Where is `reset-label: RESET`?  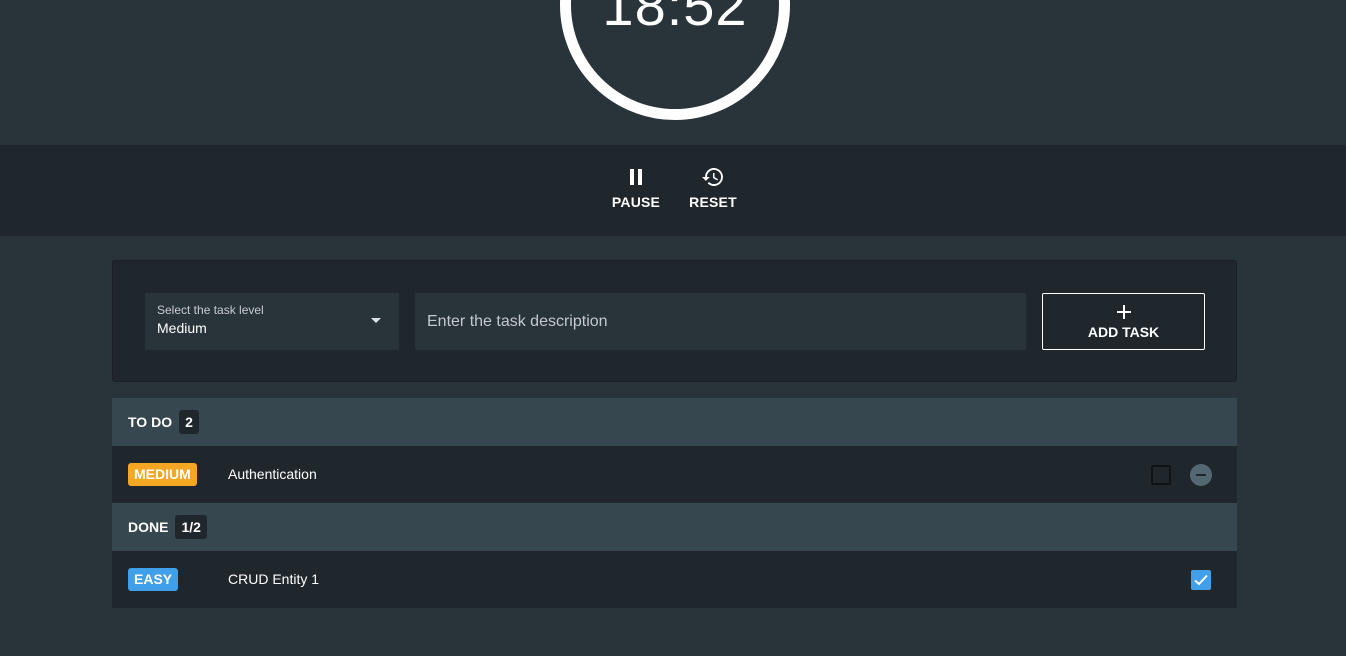
reset-label: RESET is located at coordinates (713, 202).